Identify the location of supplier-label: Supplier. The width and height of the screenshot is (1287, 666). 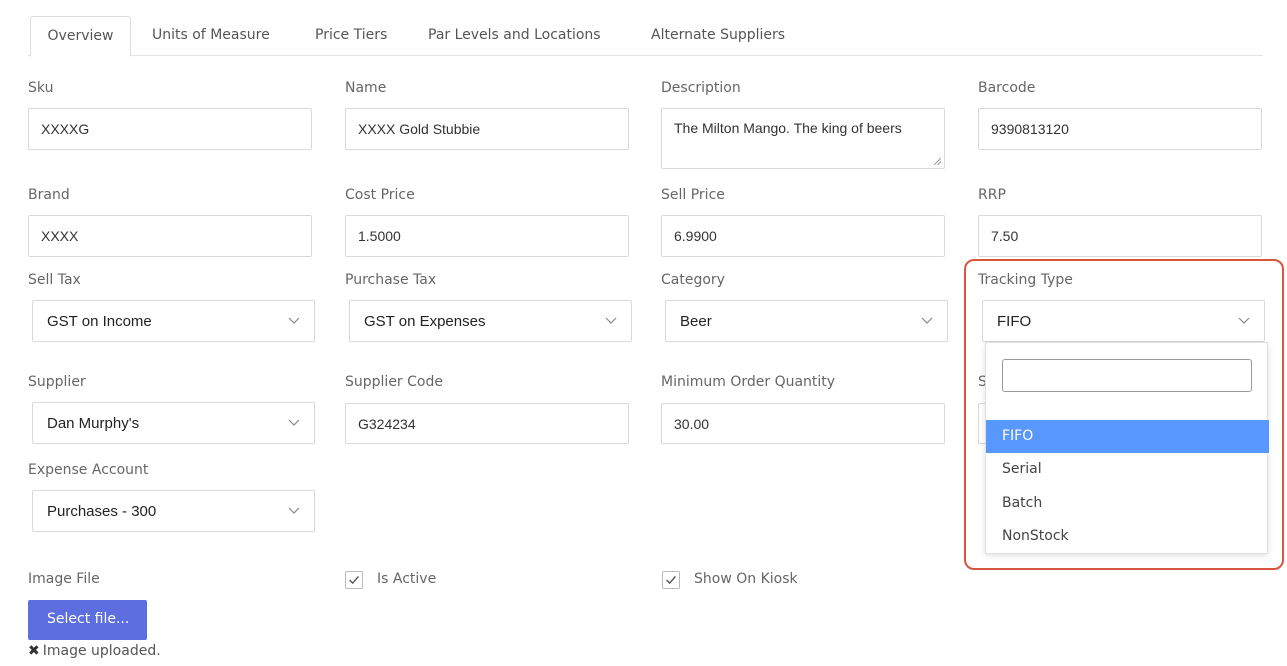
(57, 382).